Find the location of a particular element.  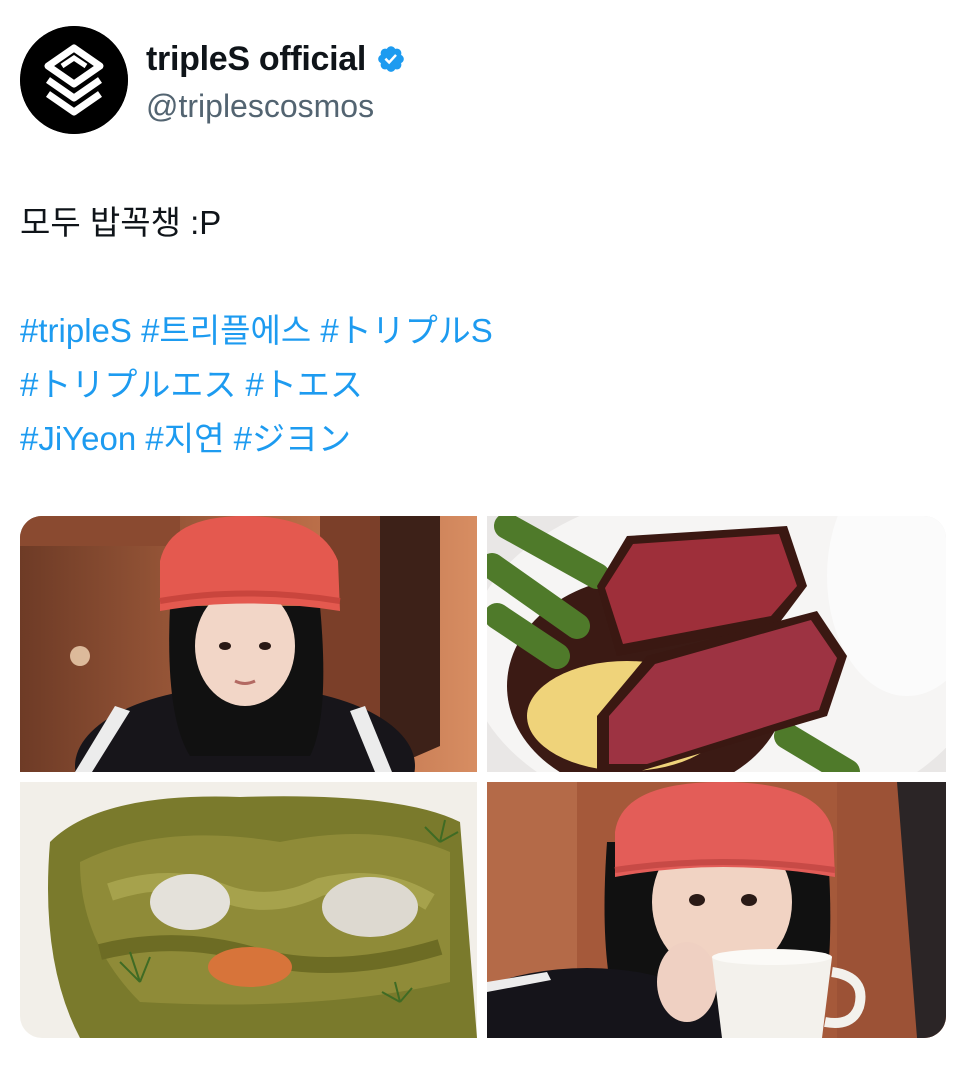

tweet-header: tripleS official @triplescosmos is located at coordinates (480, 81).